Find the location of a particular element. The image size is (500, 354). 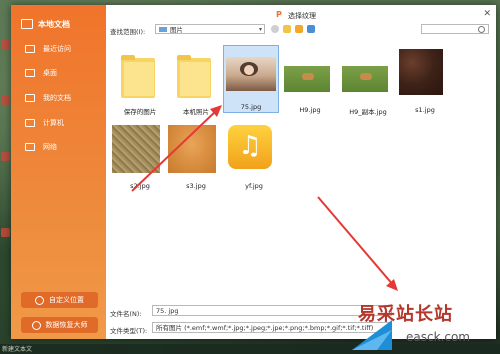

sidebar-item-computer: 计算机 is located at coordinates (64, 123).